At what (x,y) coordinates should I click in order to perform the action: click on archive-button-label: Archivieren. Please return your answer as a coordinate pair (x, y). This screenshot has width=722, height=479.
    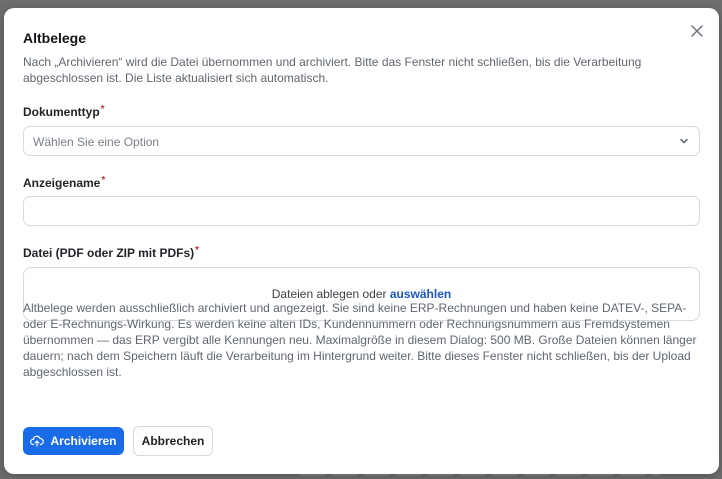
    Looking at the image, I should click on (83, 441).